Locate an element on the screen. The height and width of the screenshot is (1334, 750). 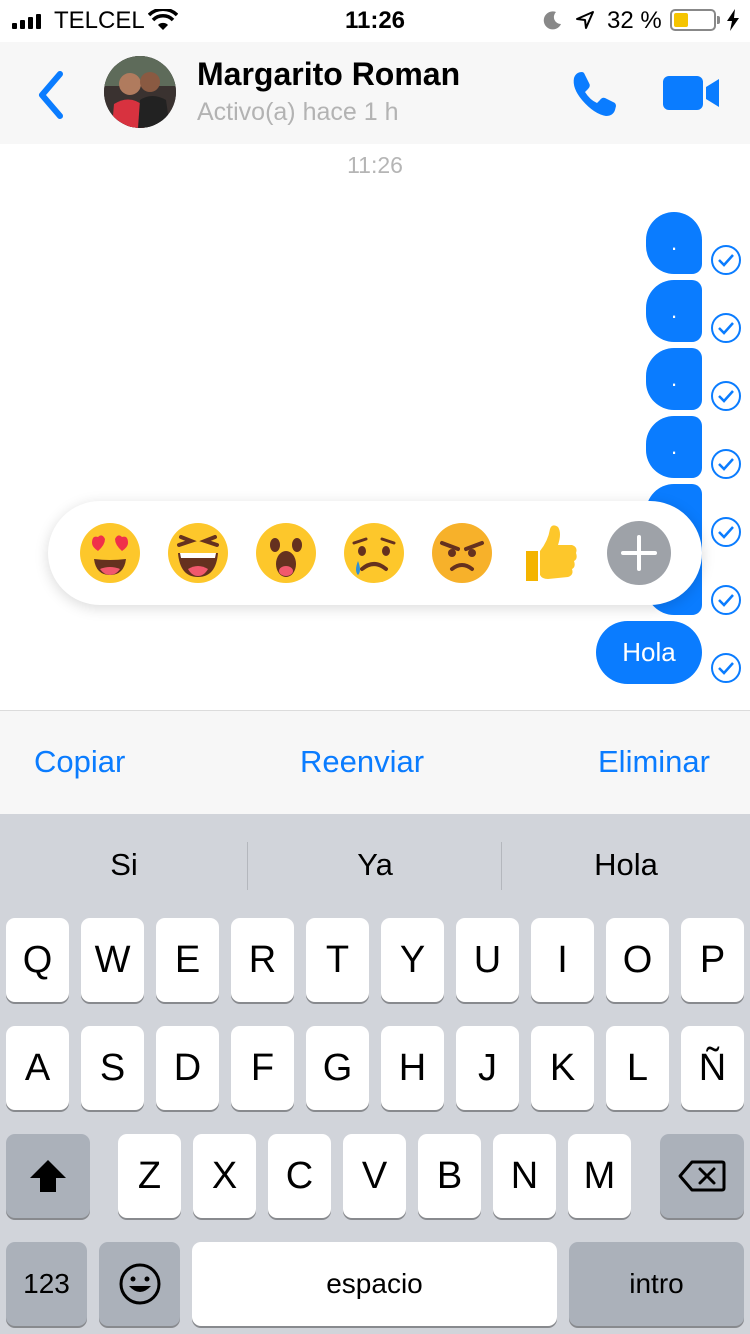
key-x: X is located at coordinates (224, 1176).